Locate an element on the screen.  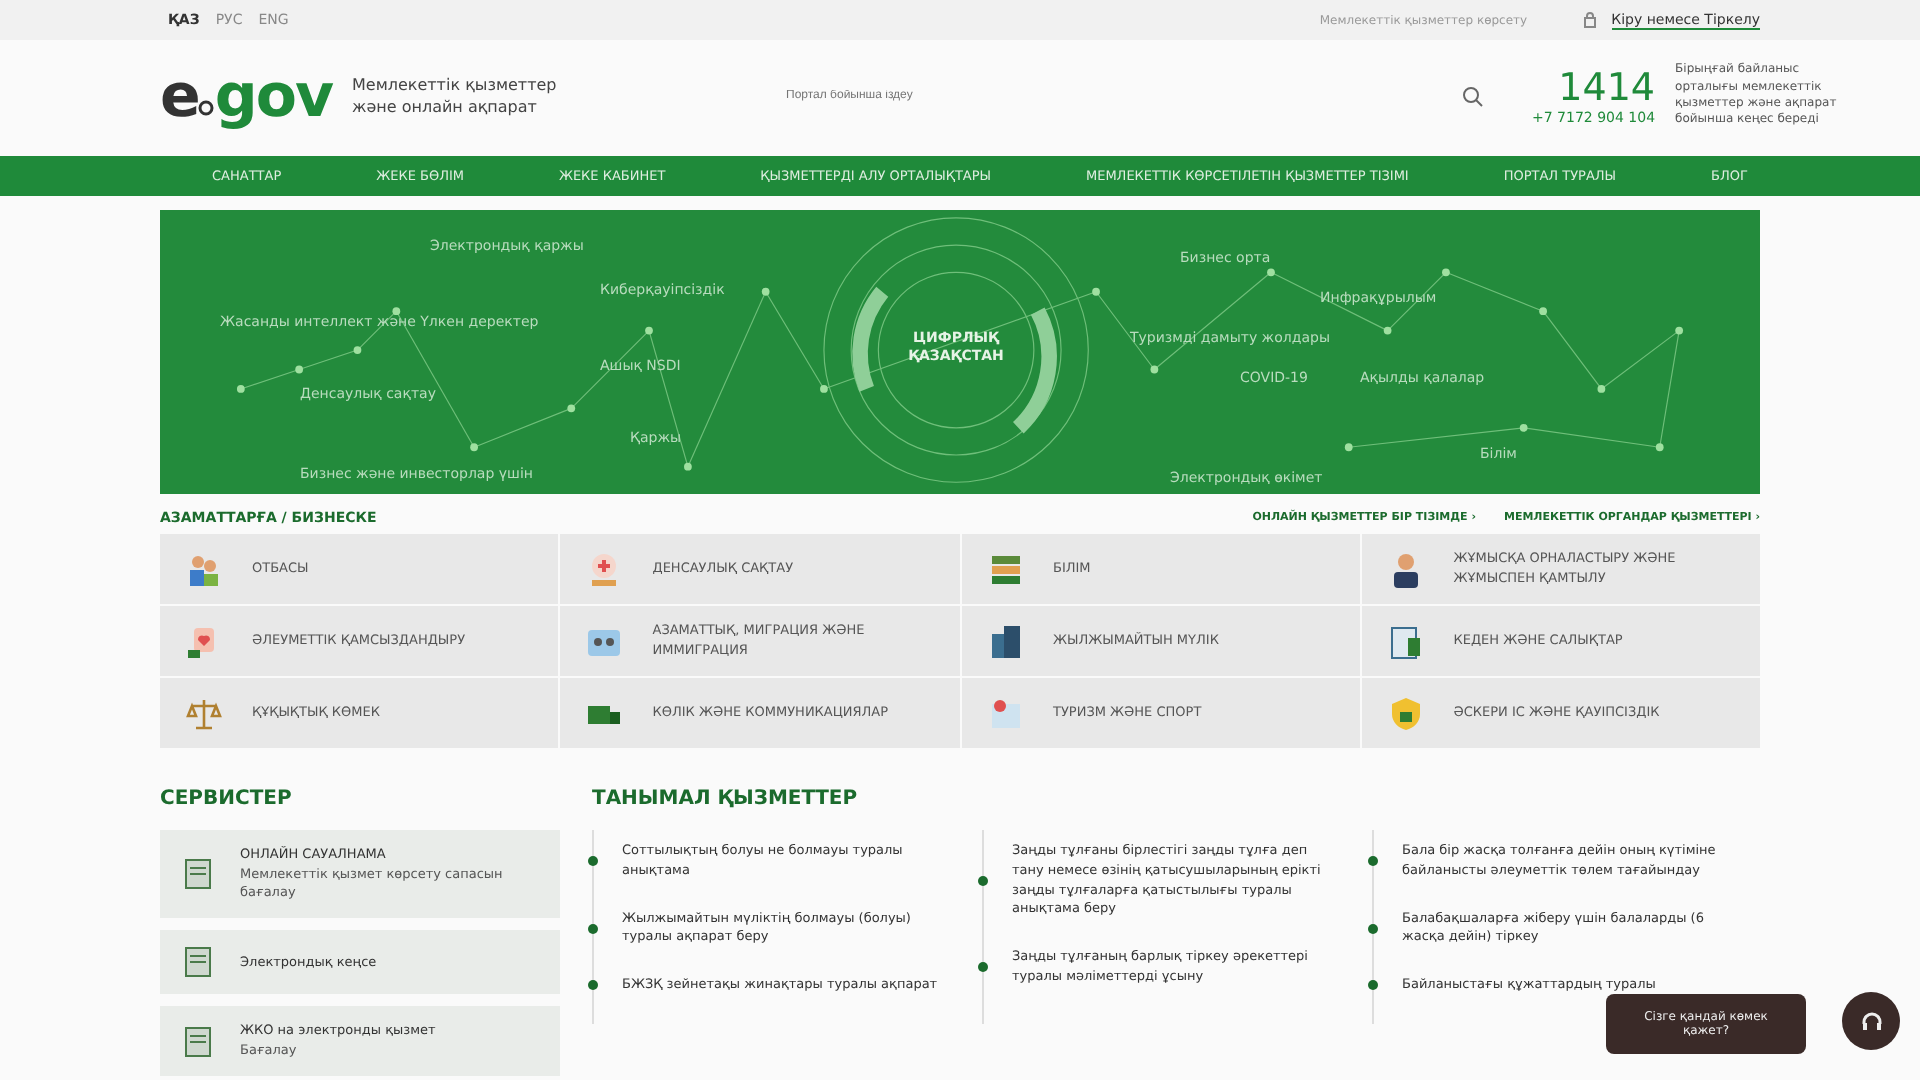
headset-icon is located at coordinates (1871, 1021).